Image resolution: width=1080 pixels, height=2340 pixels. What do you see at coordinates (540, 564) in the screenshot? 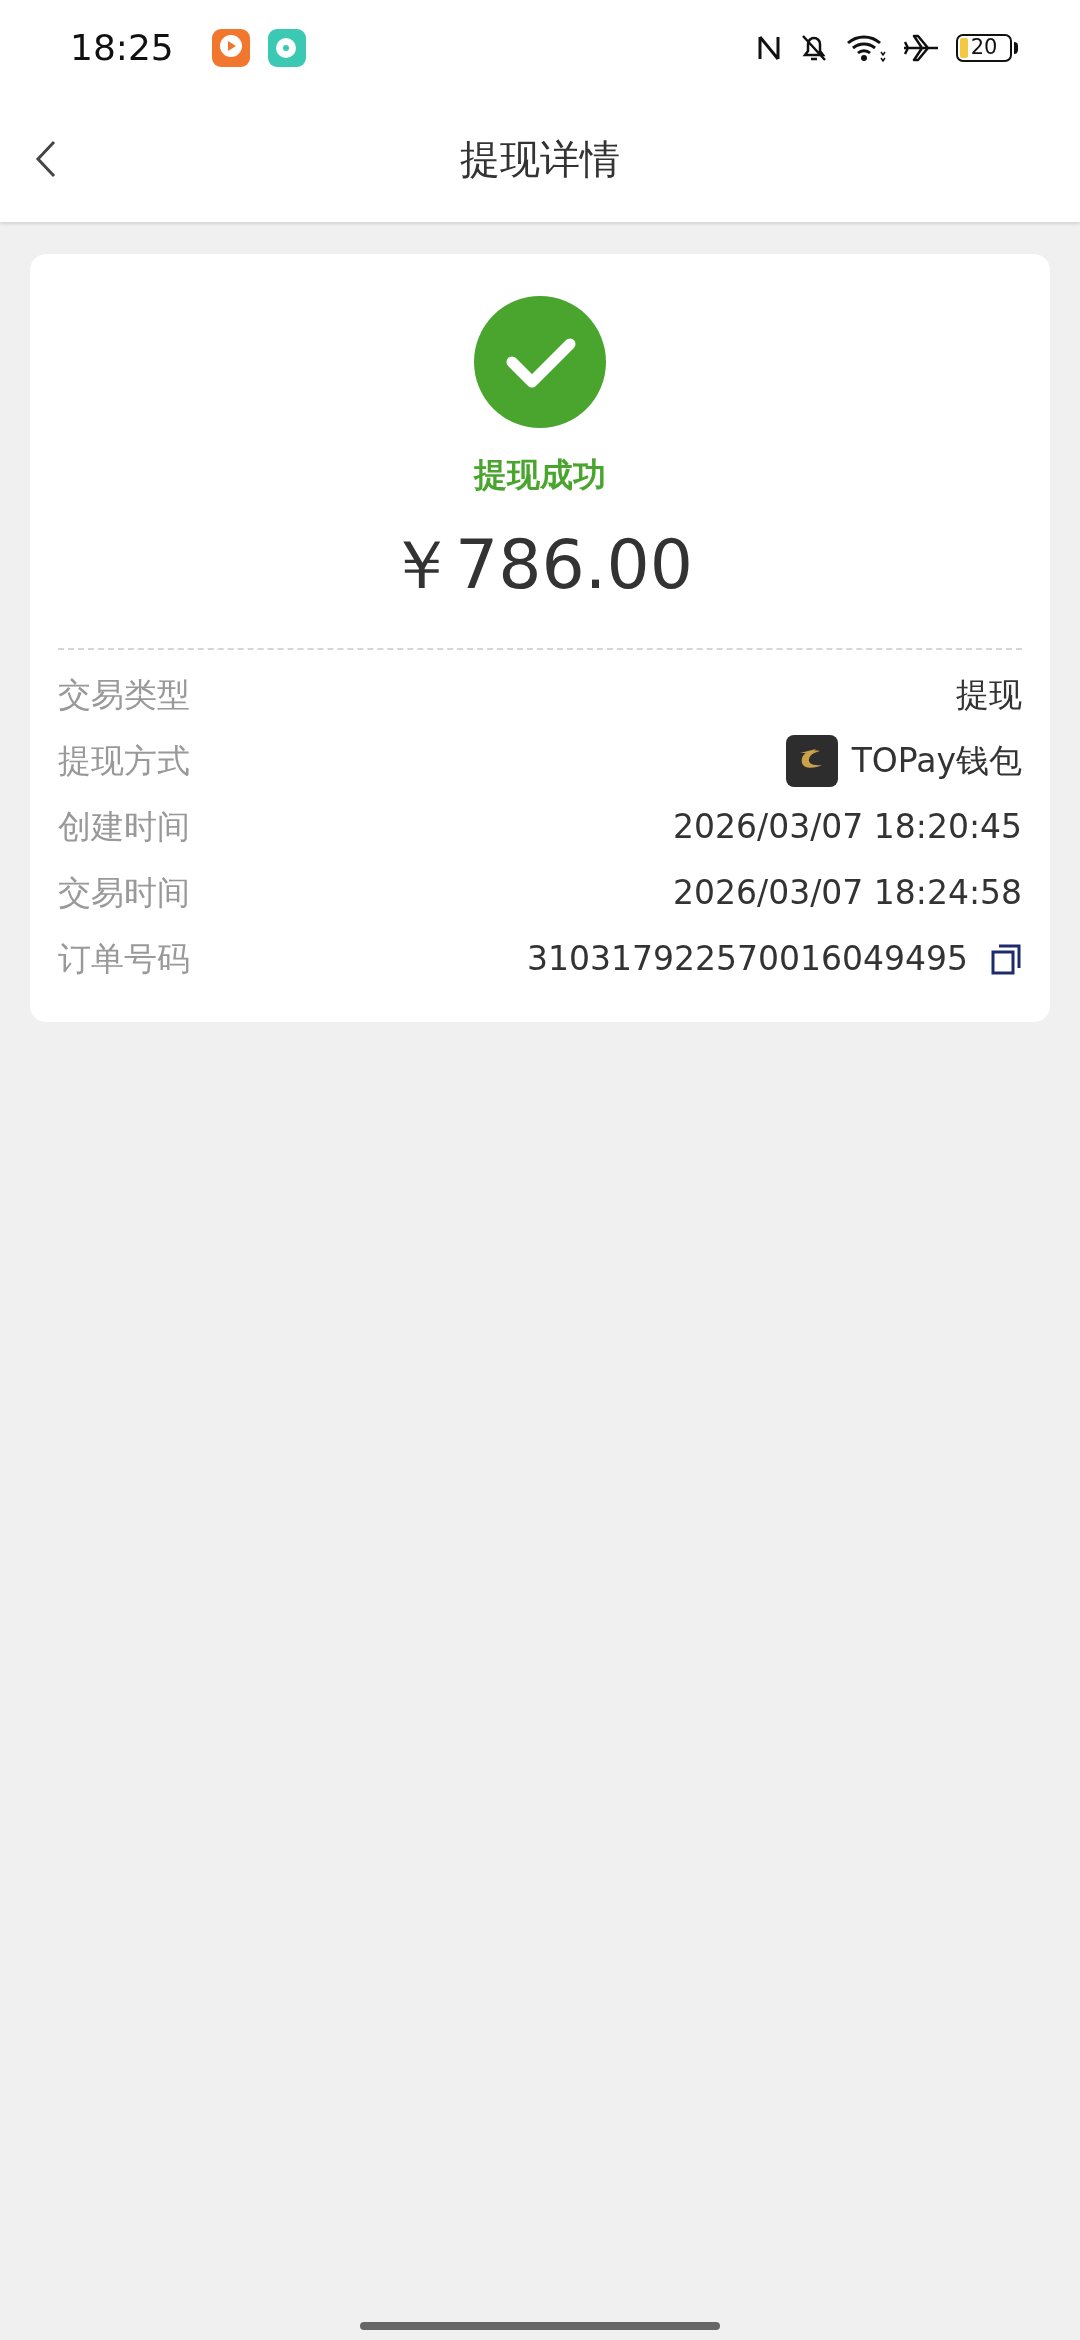
I see `amount-text: ￥786.00` at bounding box center [540, 564].